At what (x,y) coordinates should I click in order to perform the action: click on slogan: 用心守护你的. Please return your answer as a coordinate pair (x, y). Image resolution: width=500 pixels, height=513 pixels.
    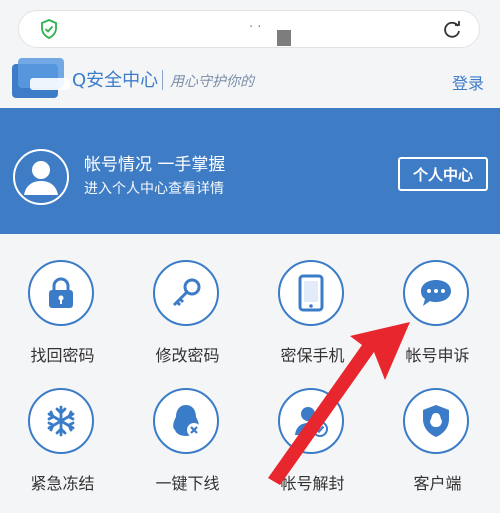
    Looking at the image, I should click on (212, 82).